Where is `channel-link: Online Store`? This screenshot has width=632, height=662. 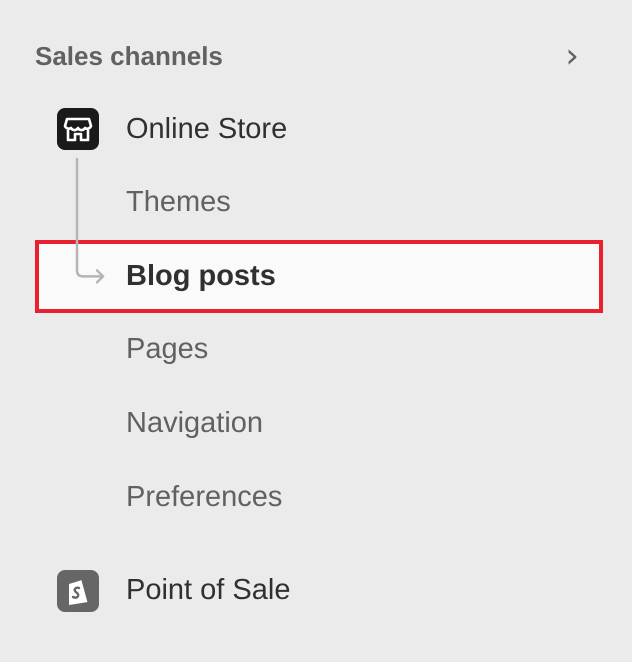 channel-link: Online Store is located at coordinates (207, 129).